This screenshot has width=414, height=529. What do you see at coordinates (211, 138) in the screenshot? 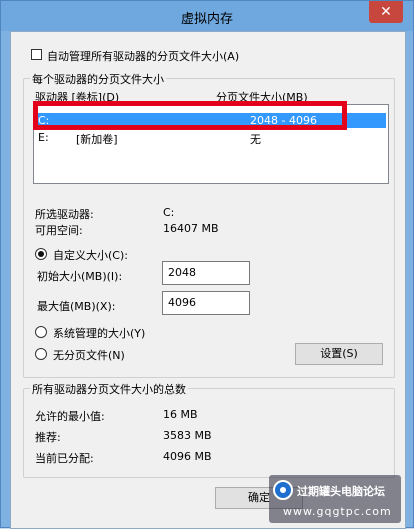
I see `list-item-e: E: [新加卷] 无` at bounding box center [211, 138].